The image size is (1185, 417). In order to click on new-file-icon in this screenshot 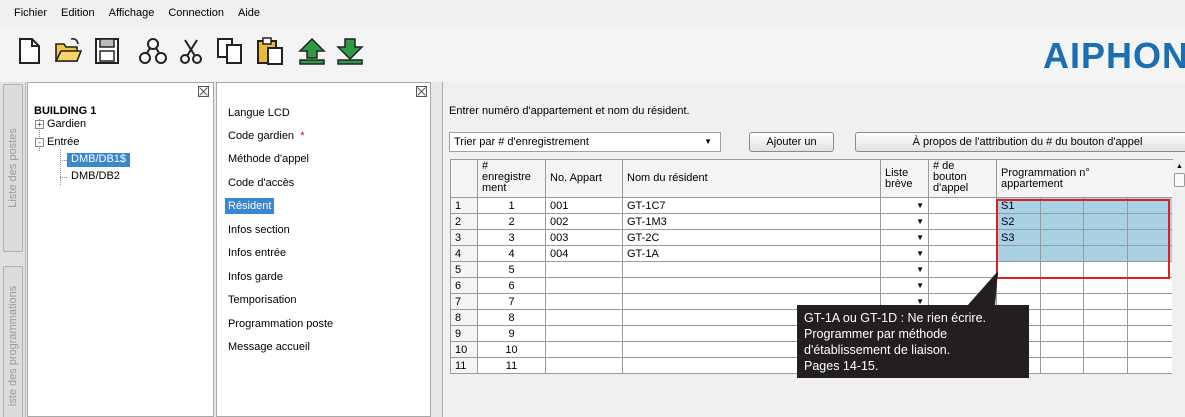, I will do `click(29, 51)`.